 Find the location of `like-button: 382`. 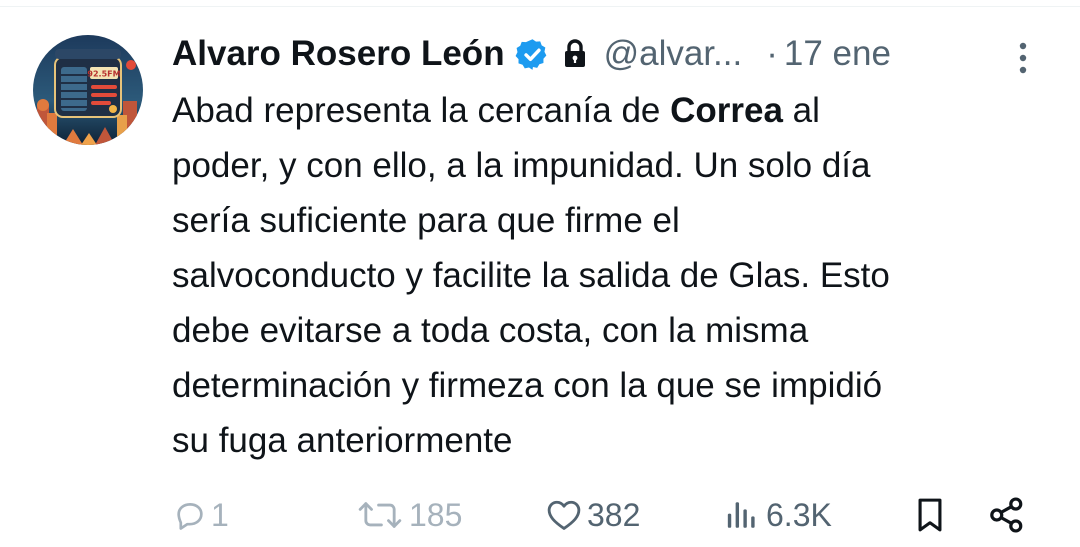

like-button: 382 is located at coordinates (592, 515).